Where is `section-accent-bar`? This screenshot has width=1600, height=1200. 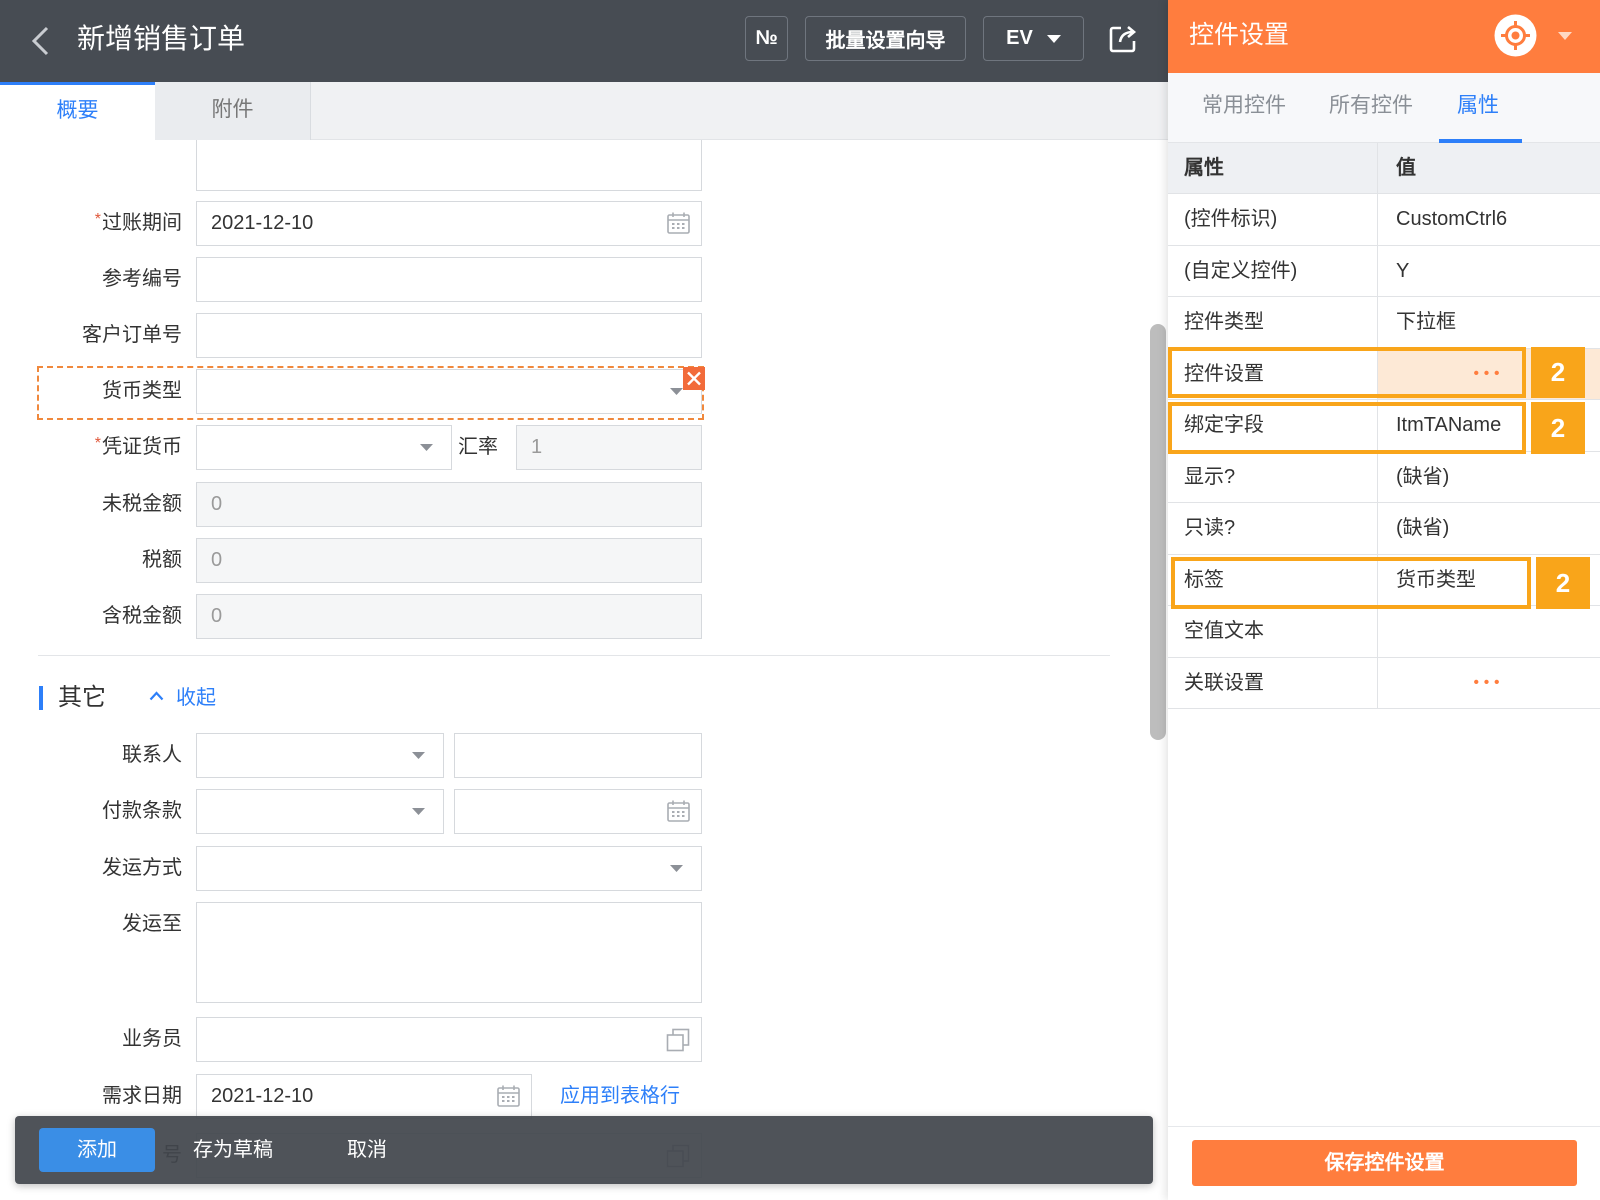 section-accent-bar is located at coordinates (41, 698).